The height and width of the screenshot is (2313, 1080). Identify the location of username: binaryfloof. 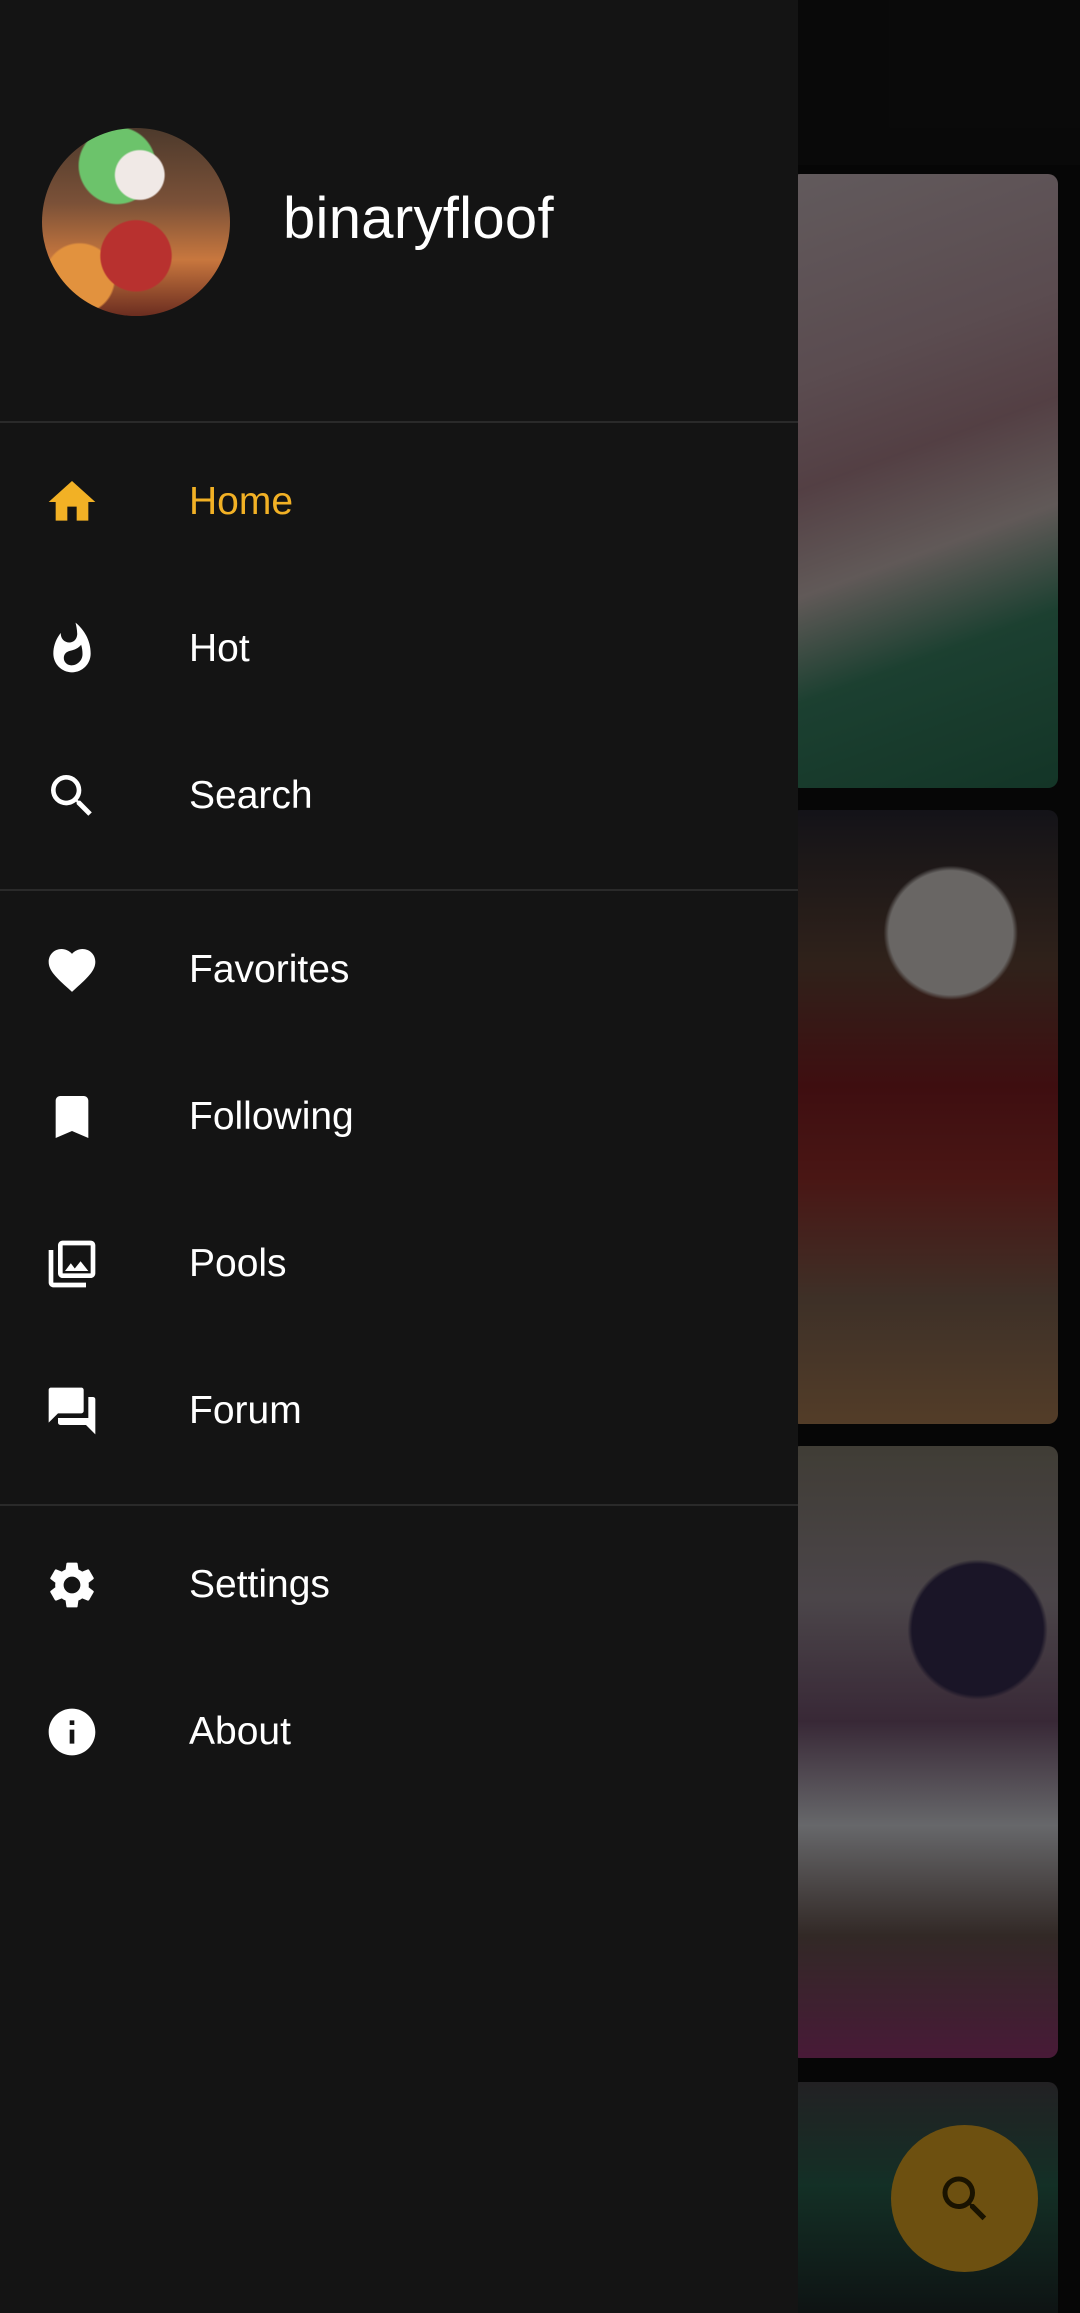
(418, 218).